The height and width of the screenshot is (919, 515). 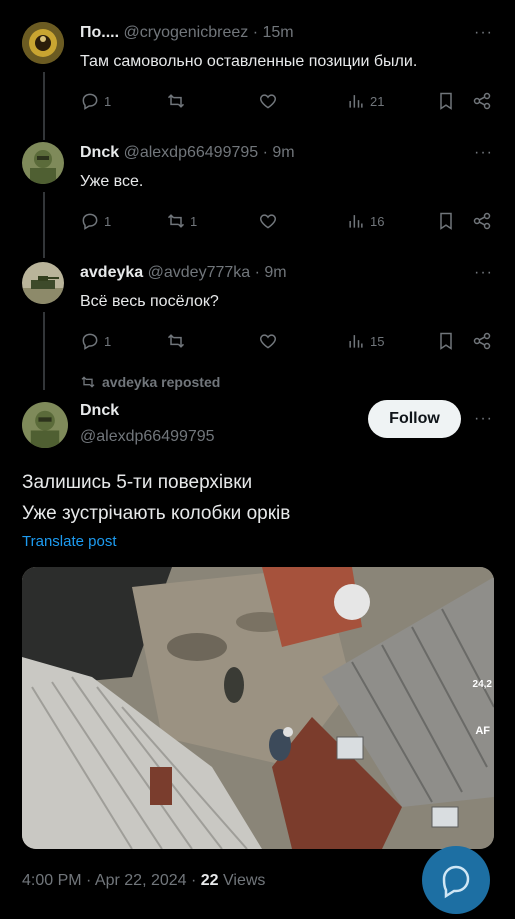 I want to click on repost-indicator: avdeyka reposted, so click(x=150, y=382).